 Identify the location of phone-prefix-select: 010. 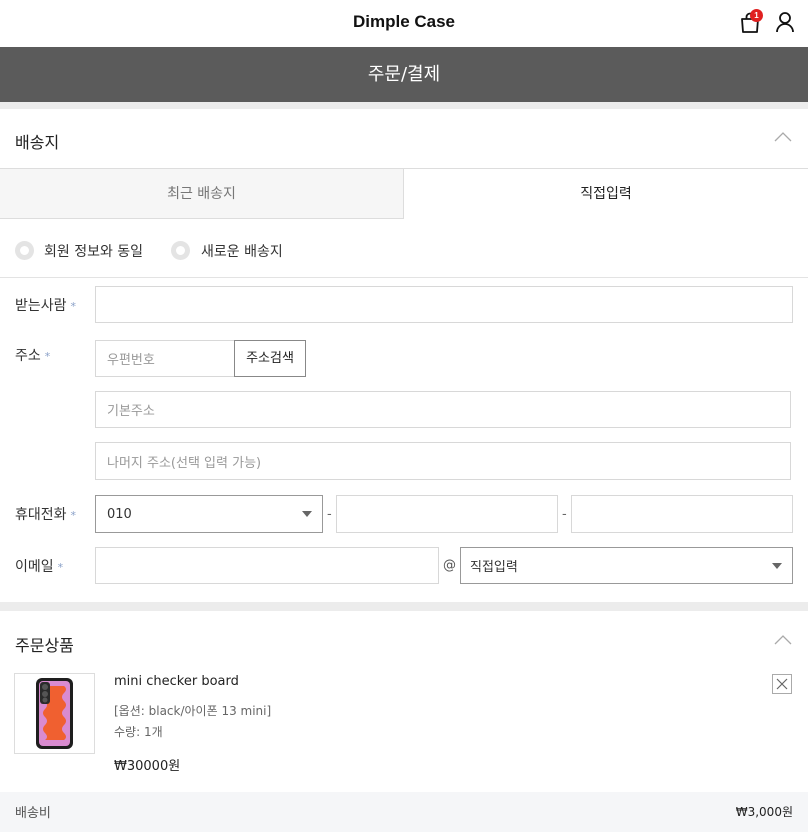
(209, 514).